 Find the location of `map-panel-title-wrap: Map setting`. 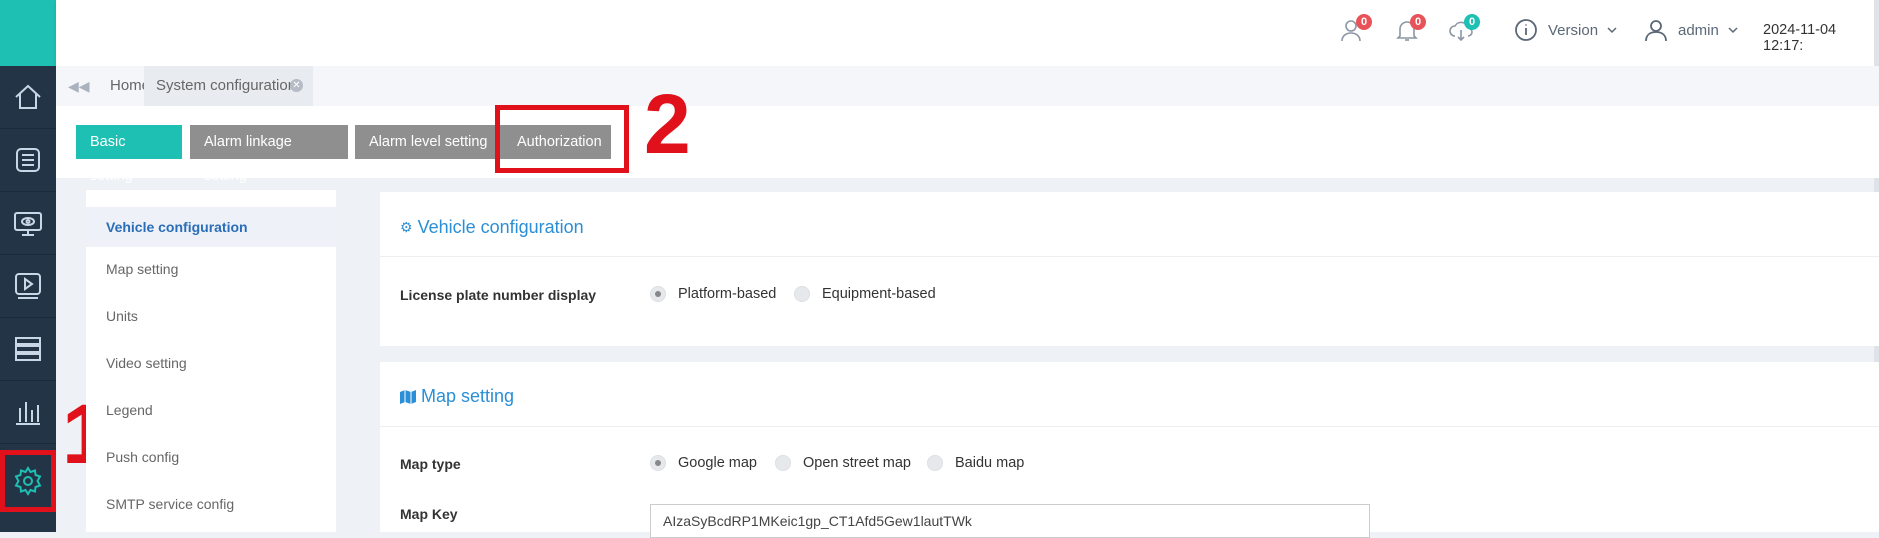

map-panel-title-wrap: Map setting is located at coordinates (457, 396).